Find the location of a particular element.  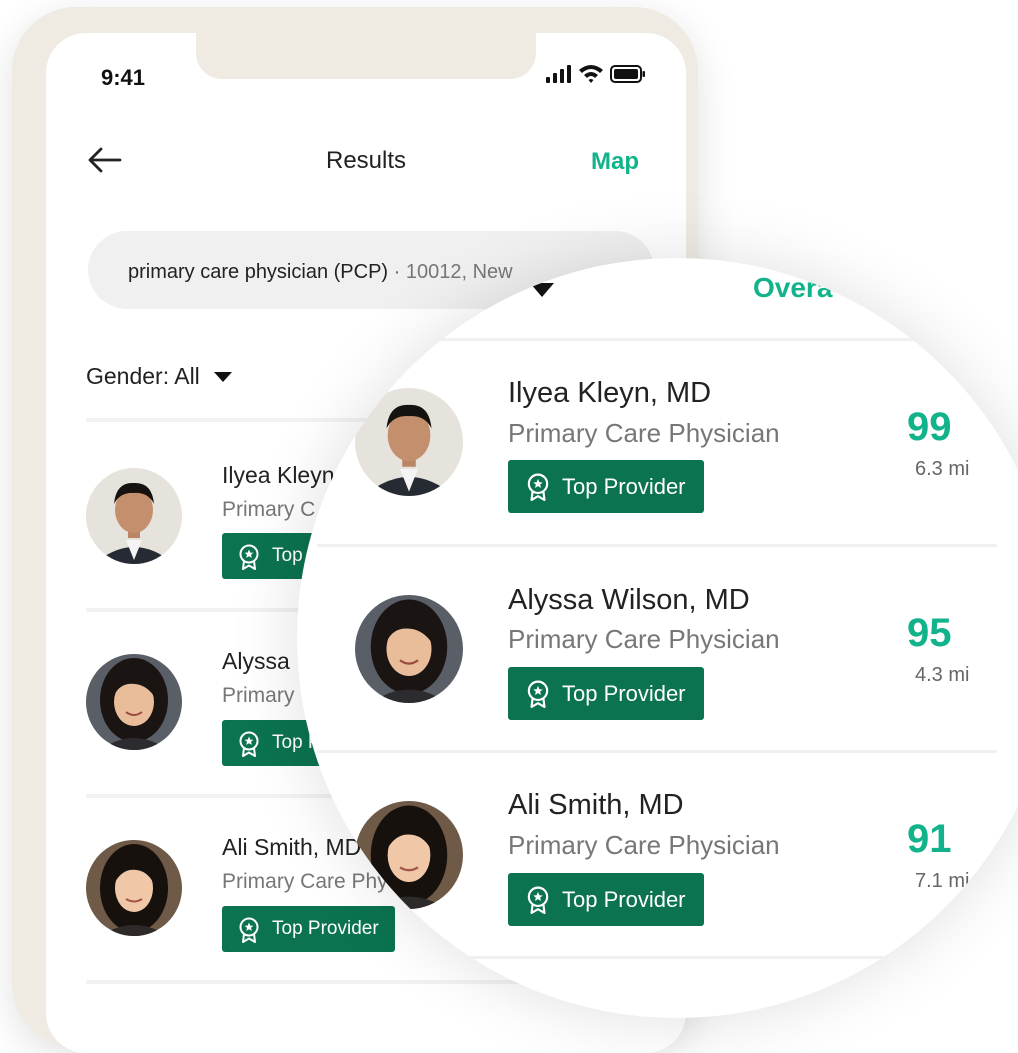

status-icons is located at coordinates (596, 74).